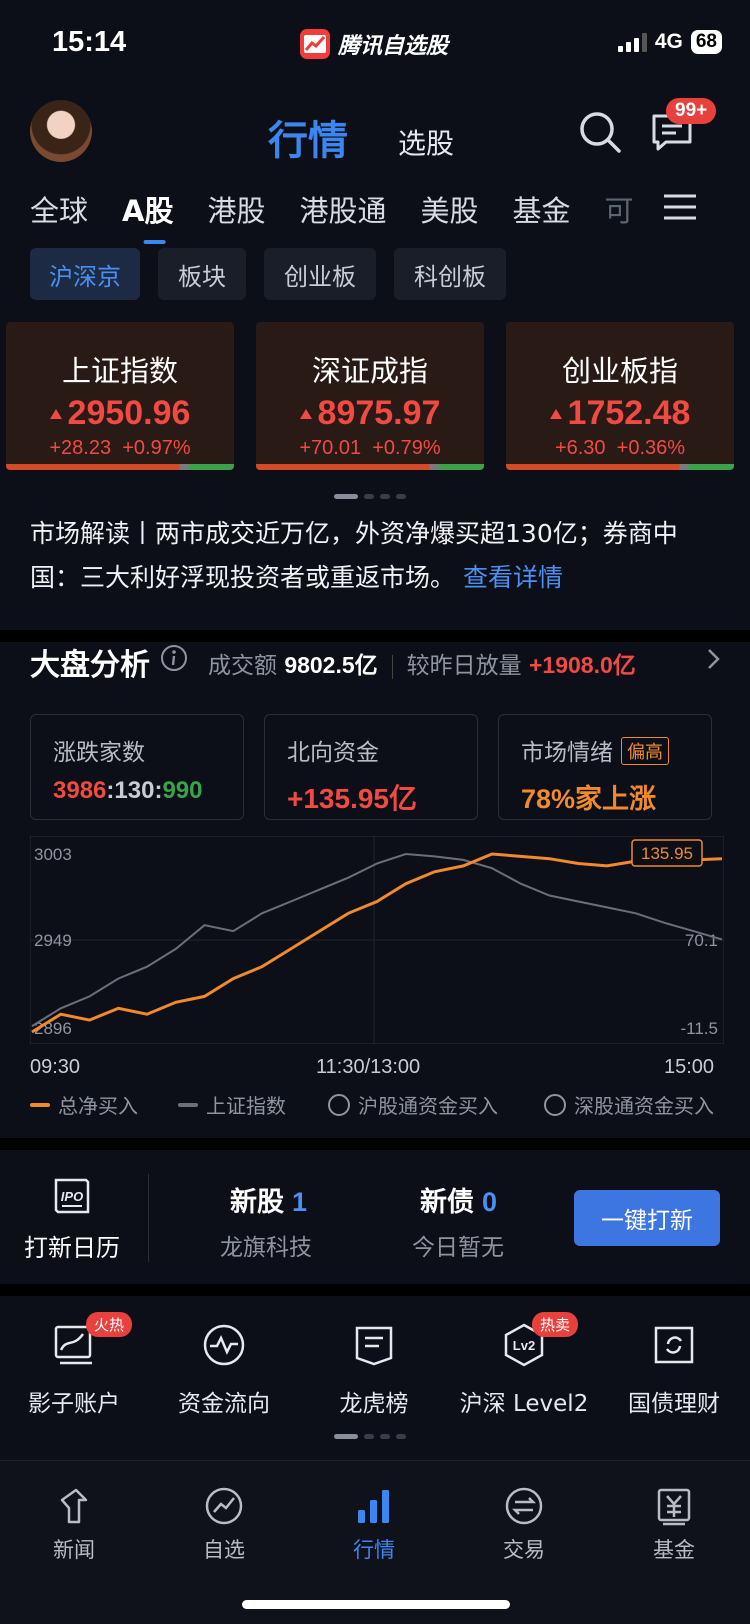 The height and width of the screenshot is (1624, 750). Describe the element at coordinates (331, 665) in the screenshot. I see `turnover-value: 9802.5亿` at that location.